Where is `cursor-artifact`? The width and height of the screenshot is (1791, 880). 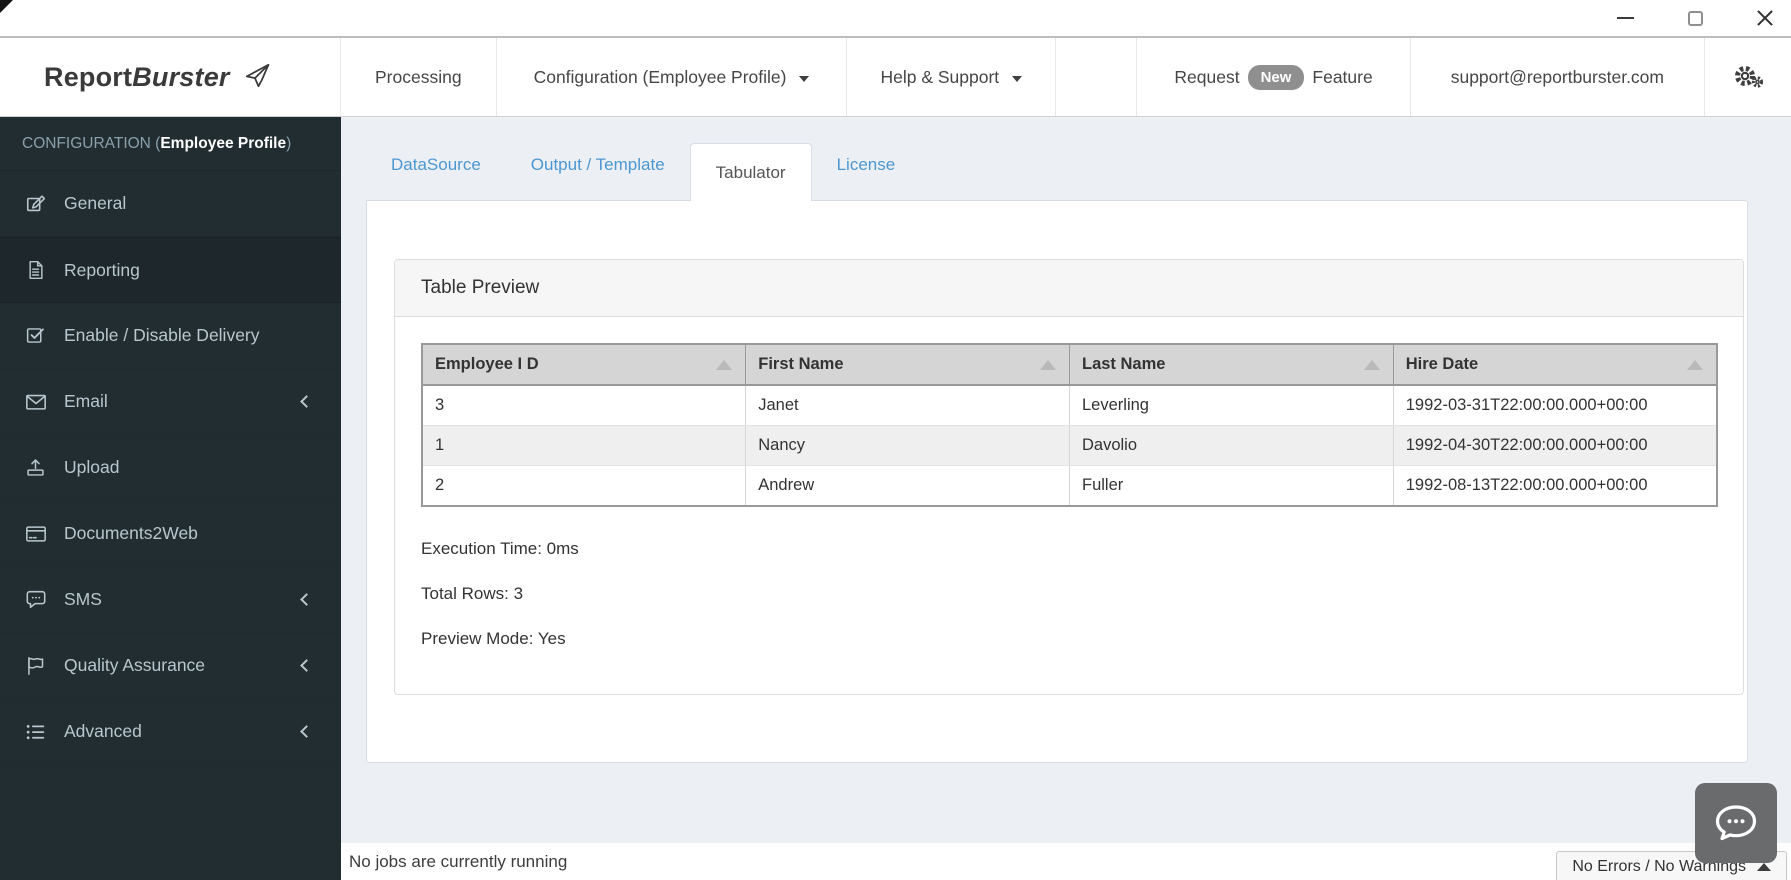 cursor-artifact is located at coordinates (6, 6).